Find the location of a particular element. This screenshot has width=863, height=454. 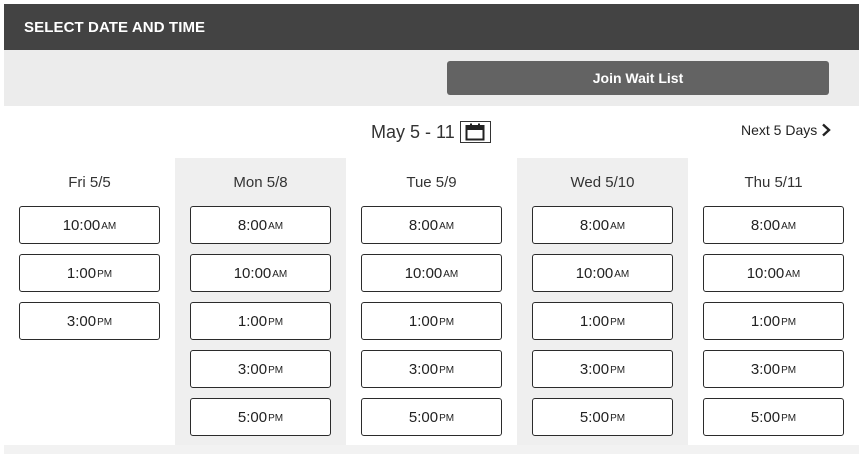

day-column: Tue 5/9 8:00 AM 10:00 AM 1:00 PM 3:00 PM 5:00 PM is located at coordinates (431, 302).